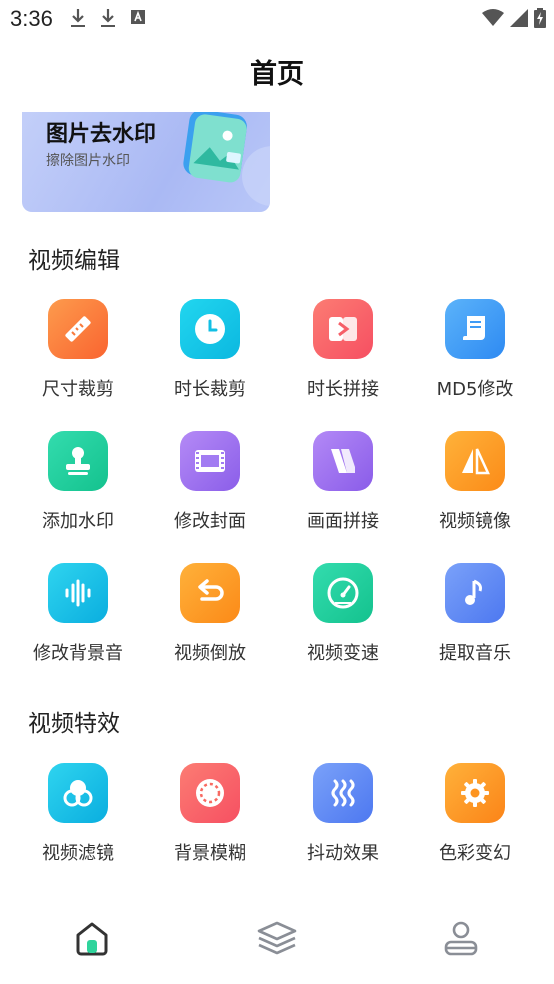 The width and height of the screenshot is (554, 984). I want to click on tool-label: 背景模糊, so click(210, 853).